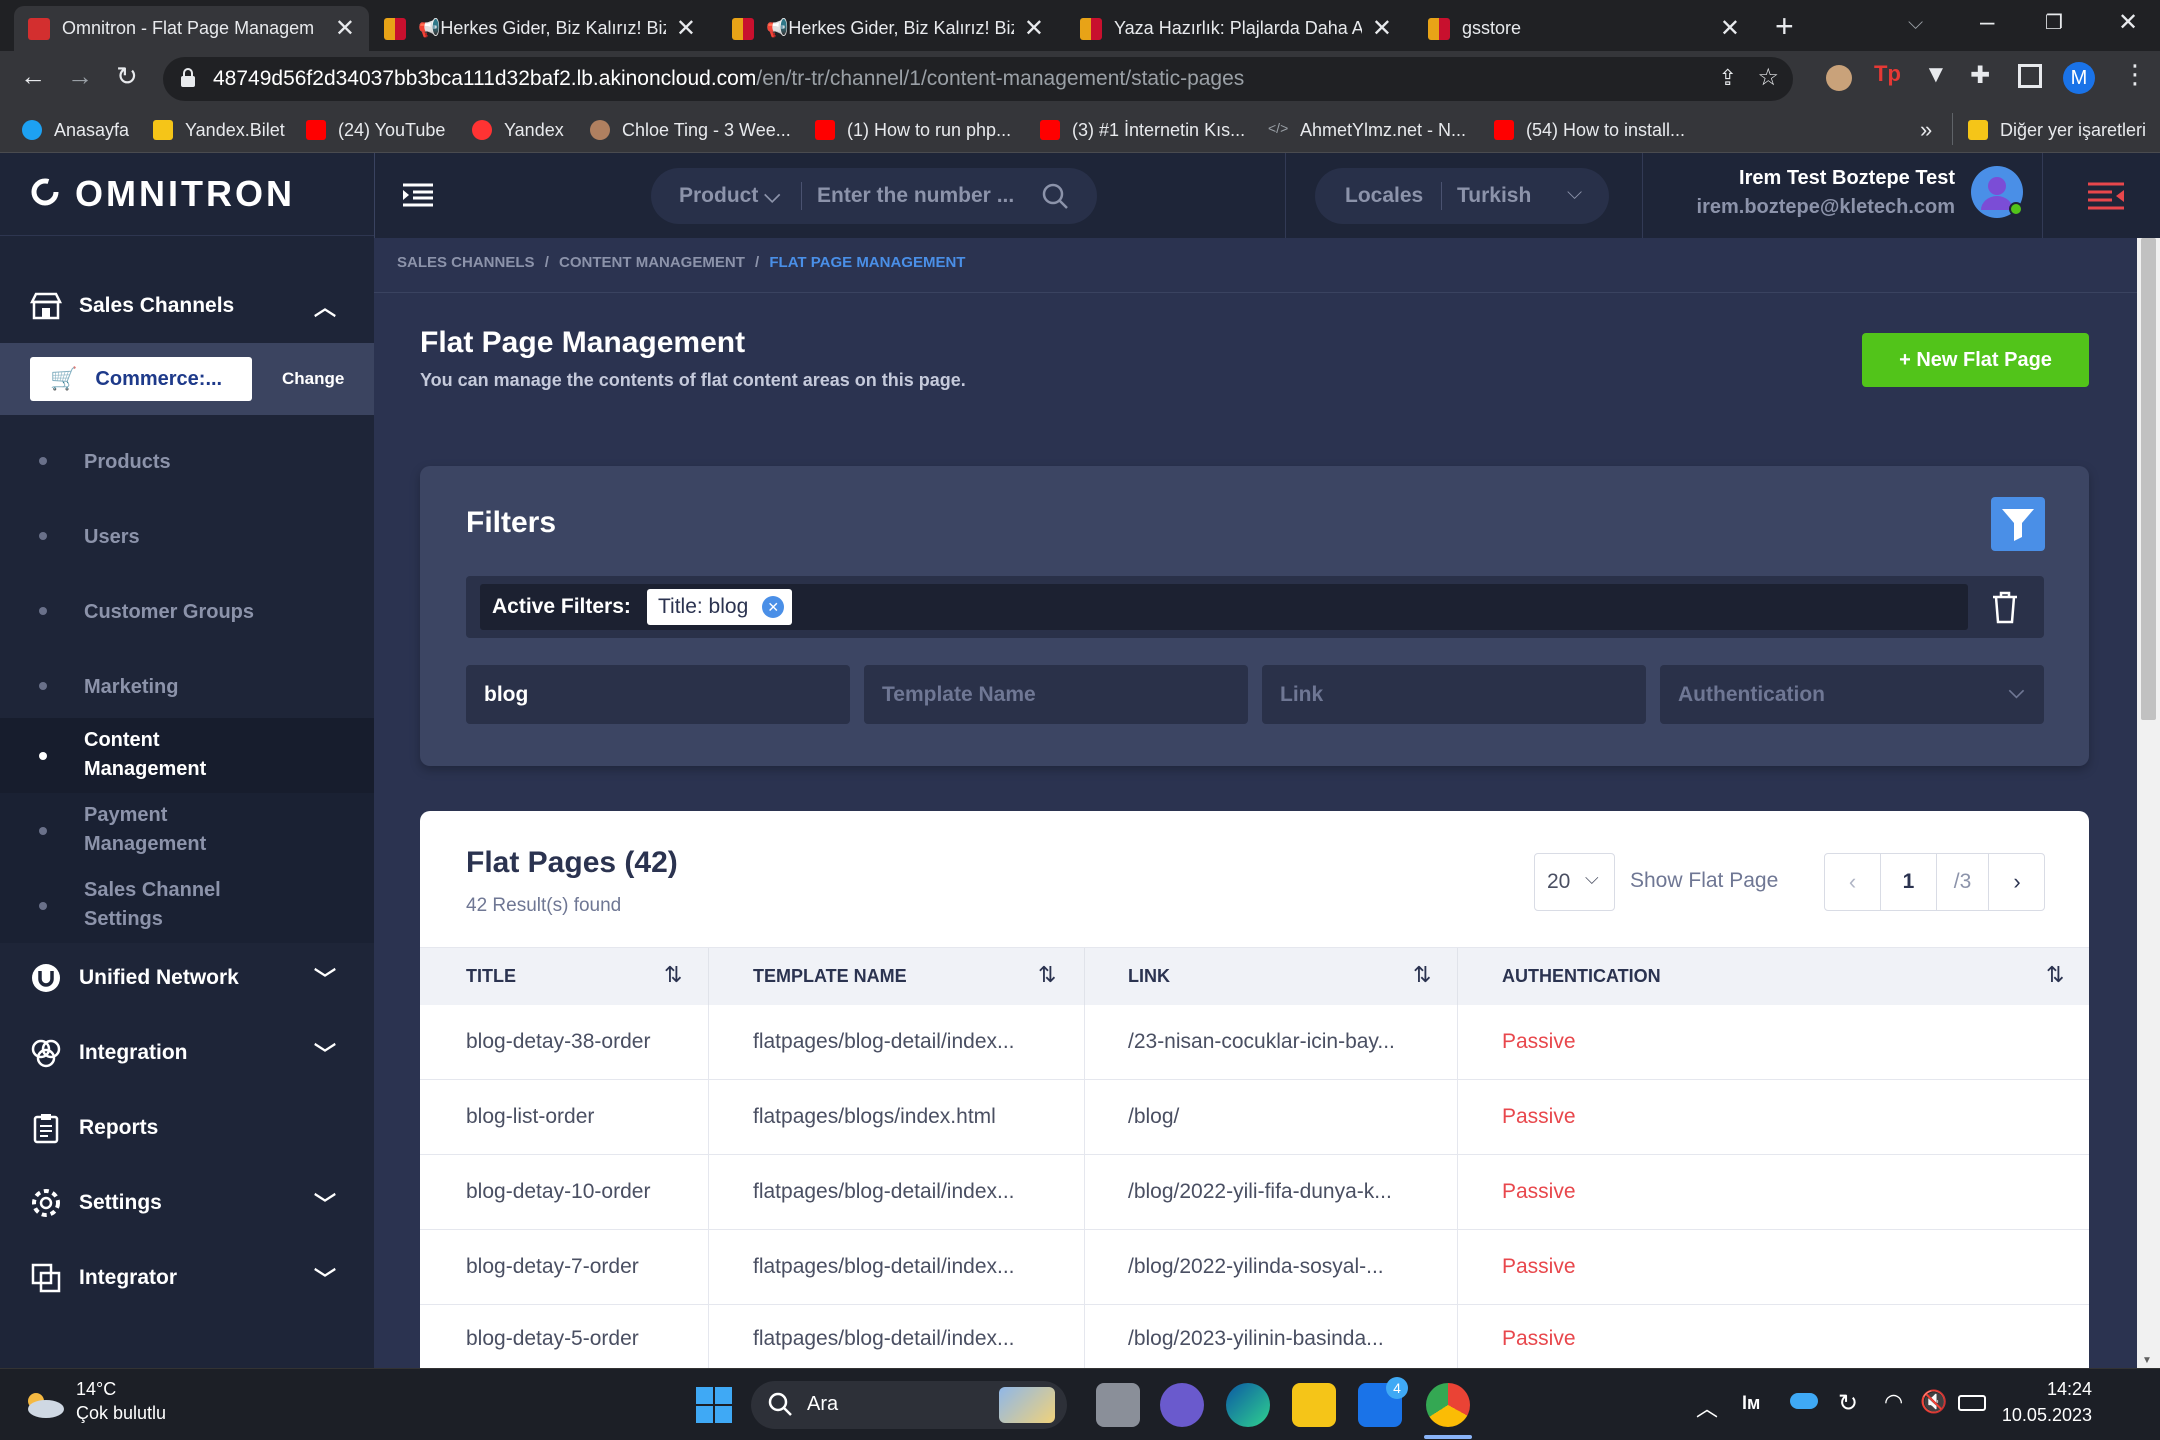  Describe the element at coordinates (2005, 607) in the screenshot. I see `trash-icon` at that location.